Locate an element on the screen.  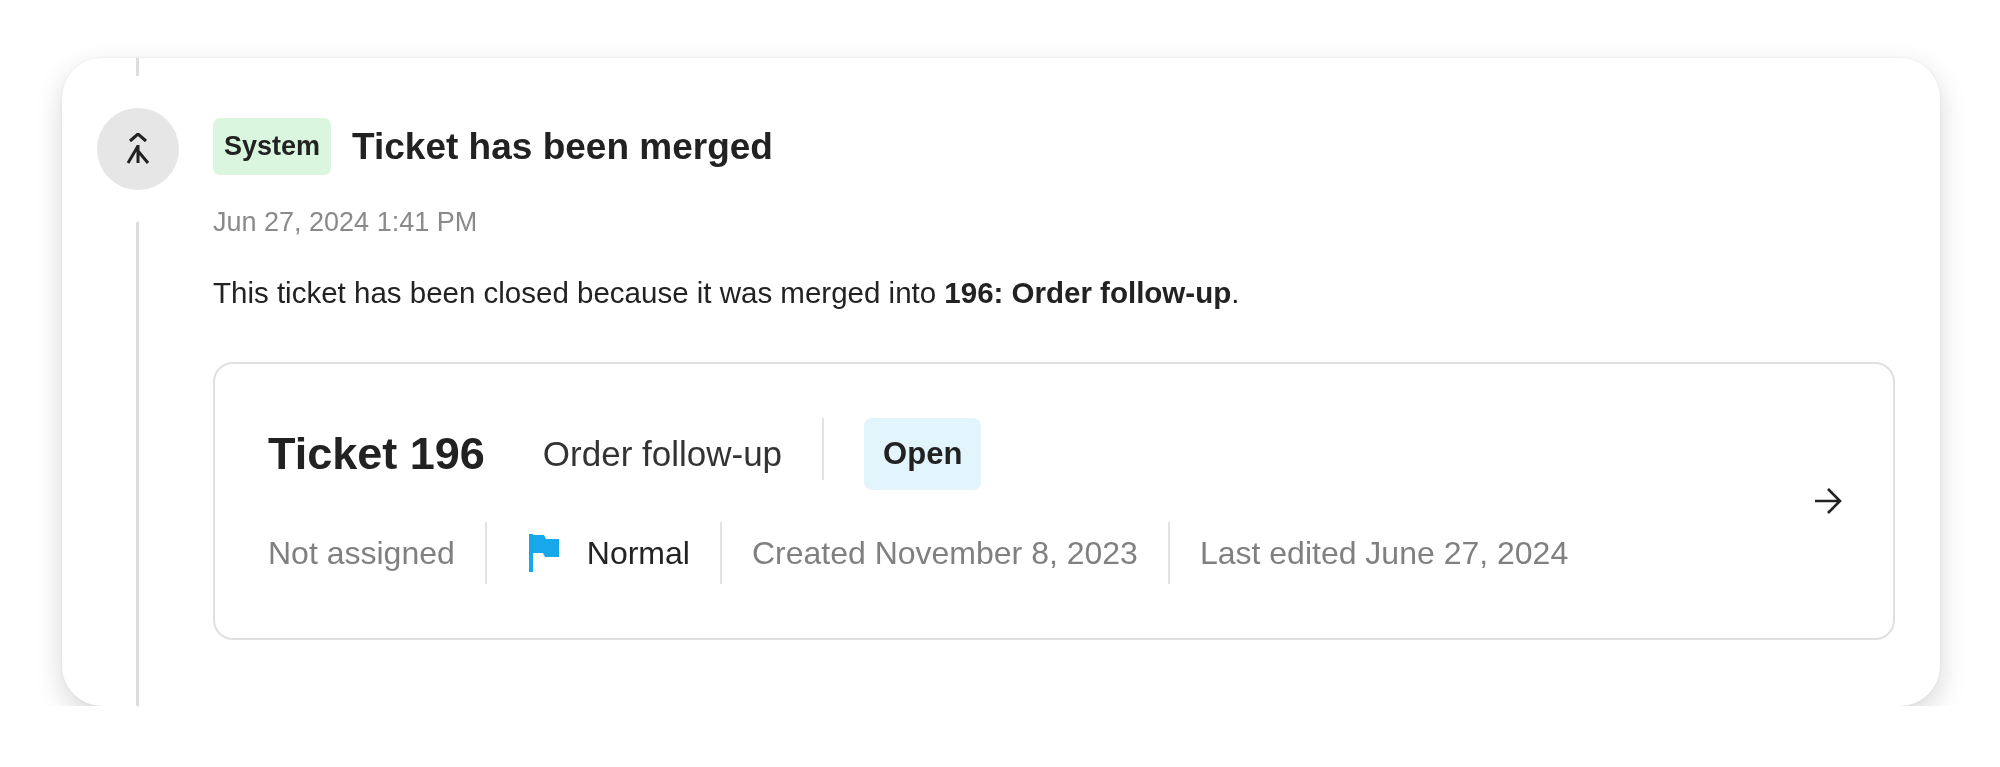
flag-icon is located at coordinates (543, 553).